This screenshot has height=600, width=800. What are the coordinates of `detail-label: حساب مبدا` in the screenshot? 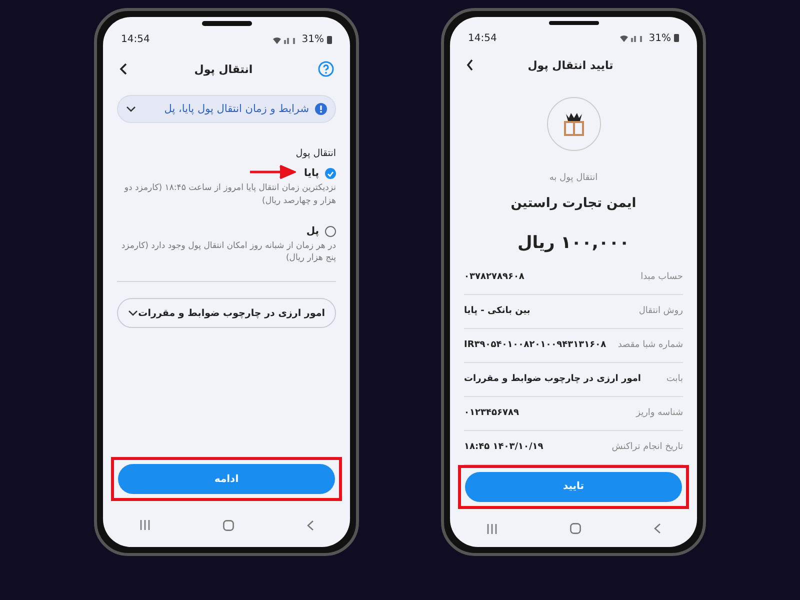 It's located at (661, 277).